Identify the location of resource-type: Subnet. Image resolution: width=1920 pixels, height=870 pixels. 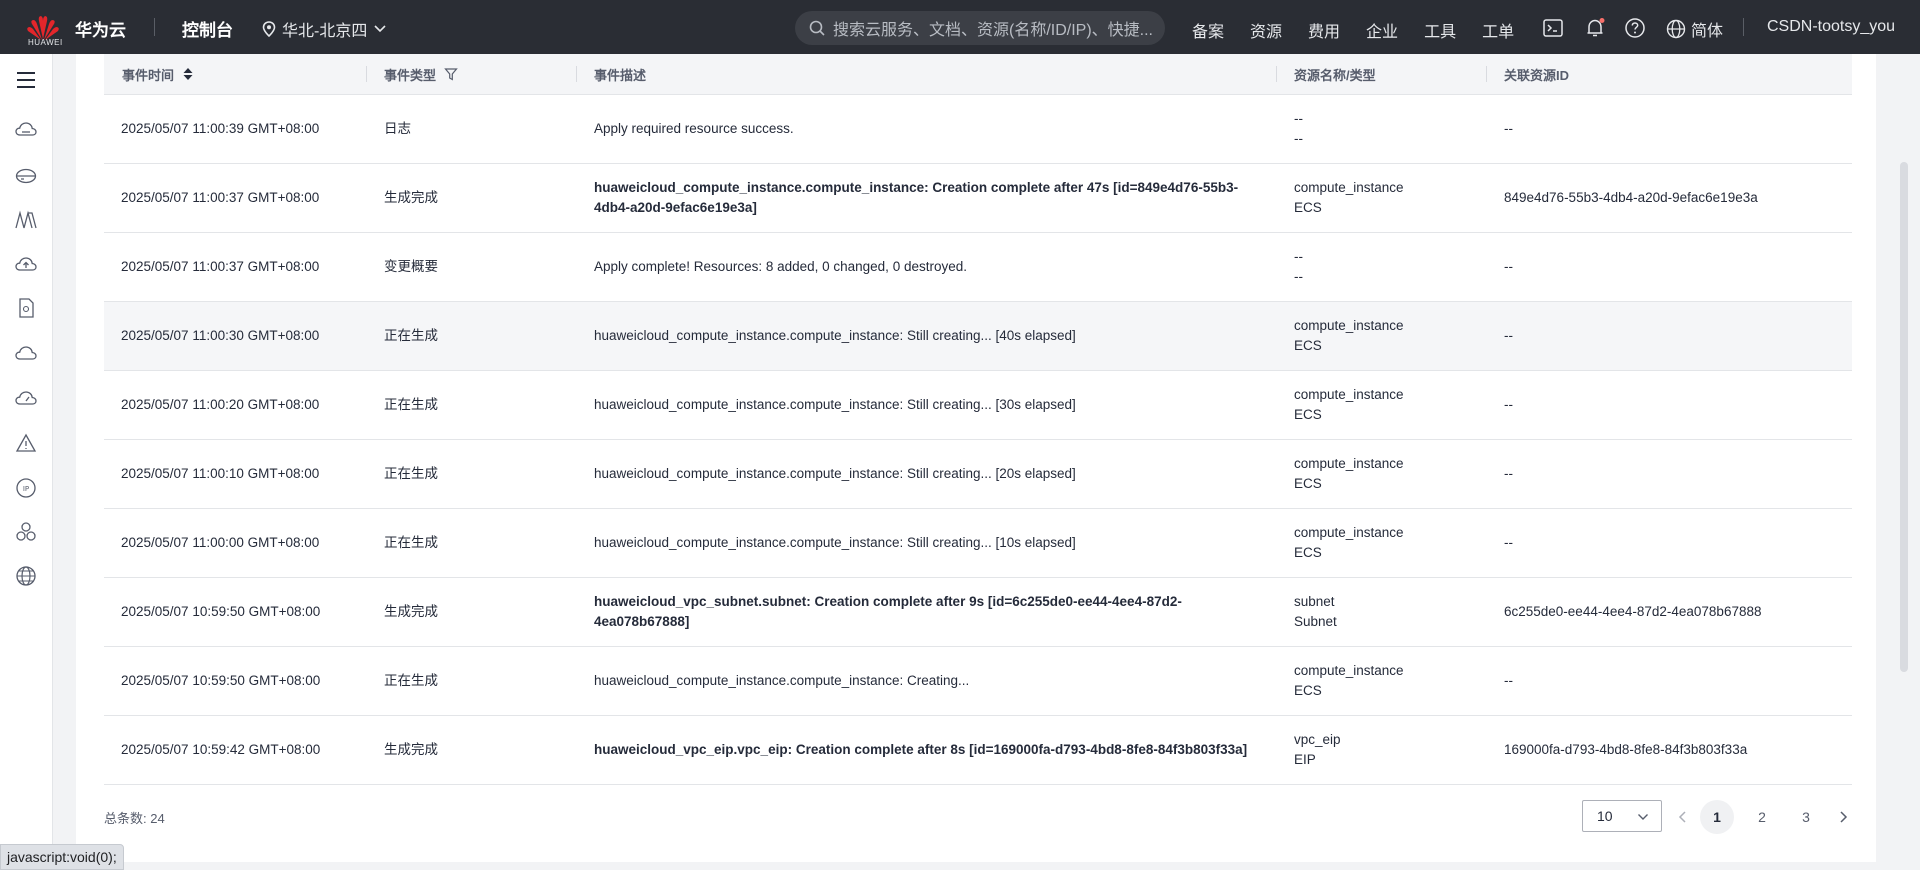
(1315, 621).